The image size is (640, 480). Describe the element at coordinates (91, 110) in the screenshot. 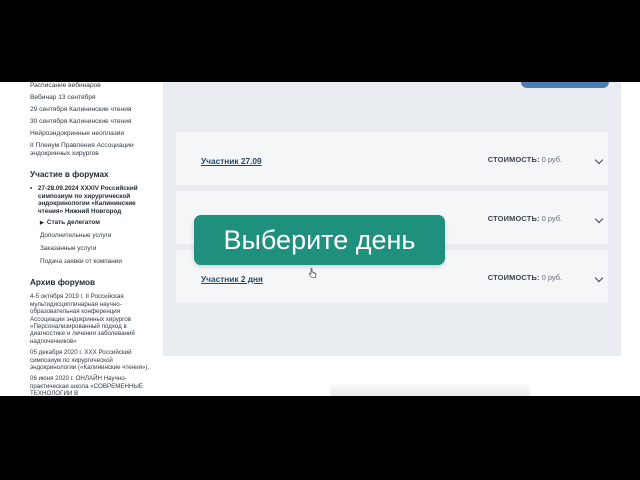

I see `sidebar-link-sep29: 29 сентября Калининские чтения` at that location.